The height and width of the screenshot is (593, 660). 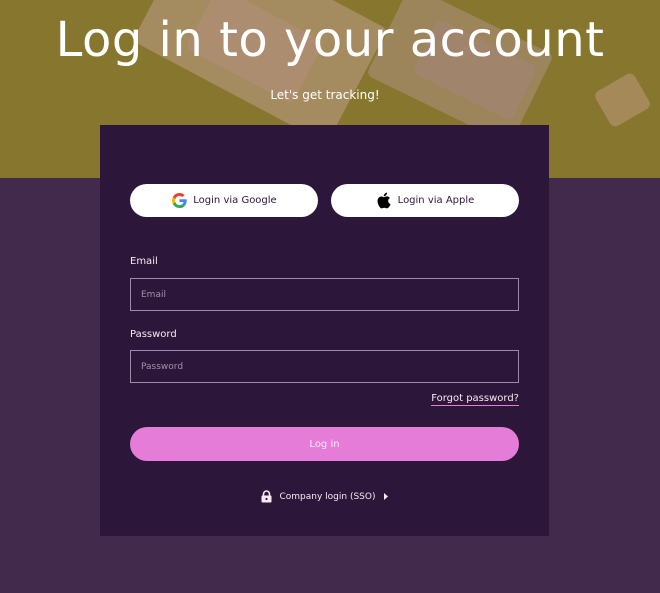 I want to click on apple-login-button: Login via Apple, so click(x=425, y=200).